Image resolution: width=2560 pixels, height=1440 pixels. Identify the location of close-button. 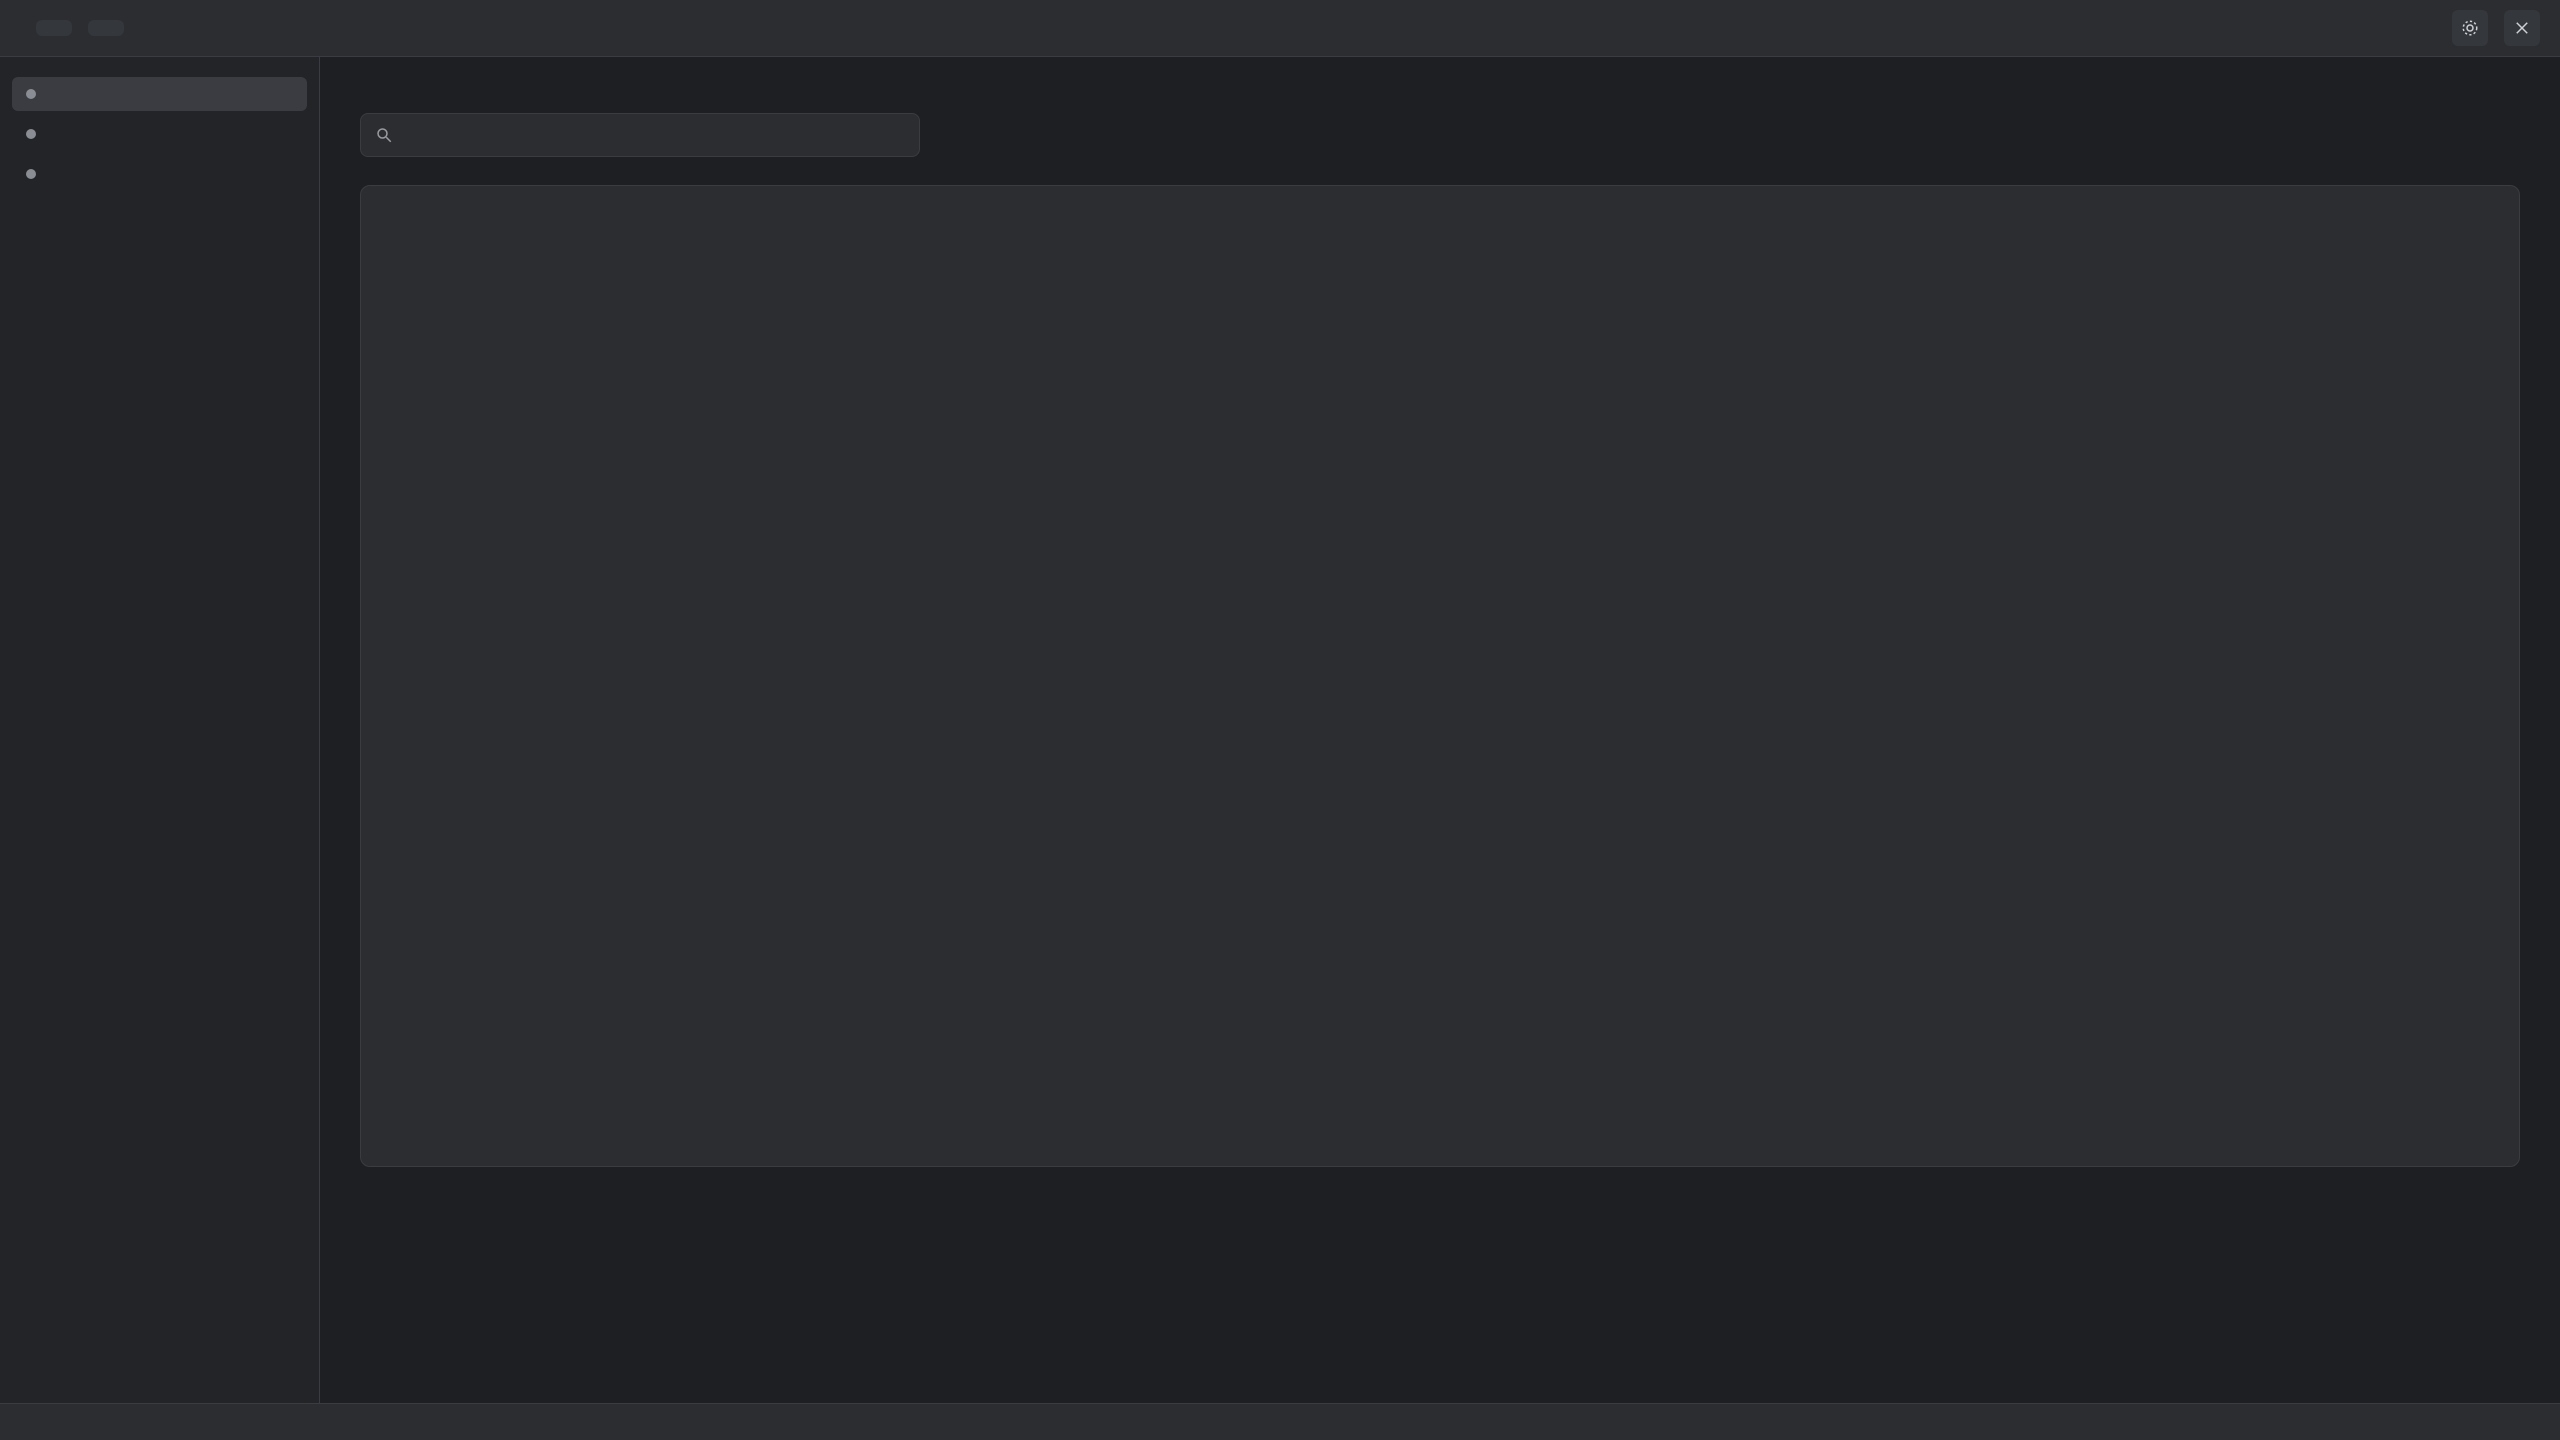
(2522, 28).